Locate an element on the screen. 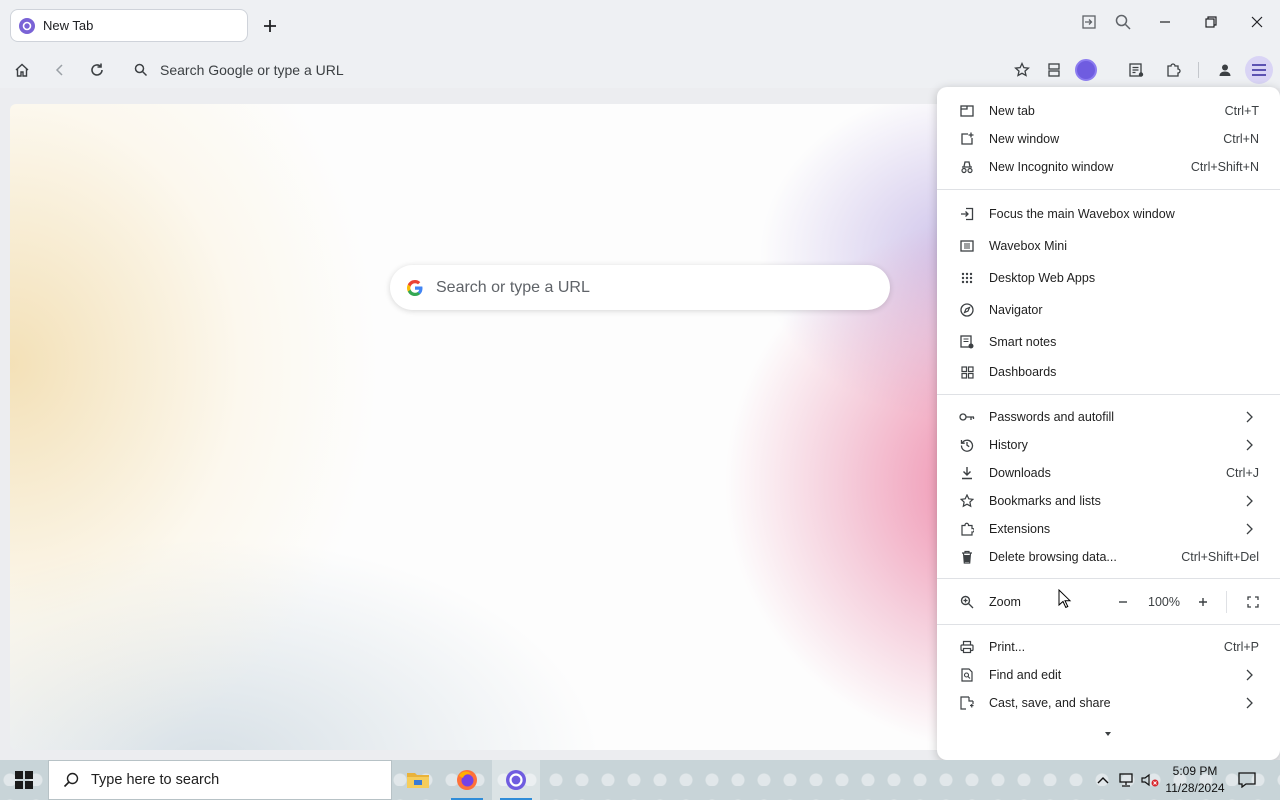 The height and width of the screenshot is (800, 1280). menu-item-label: New tab is located at coordinates (1012, 111).